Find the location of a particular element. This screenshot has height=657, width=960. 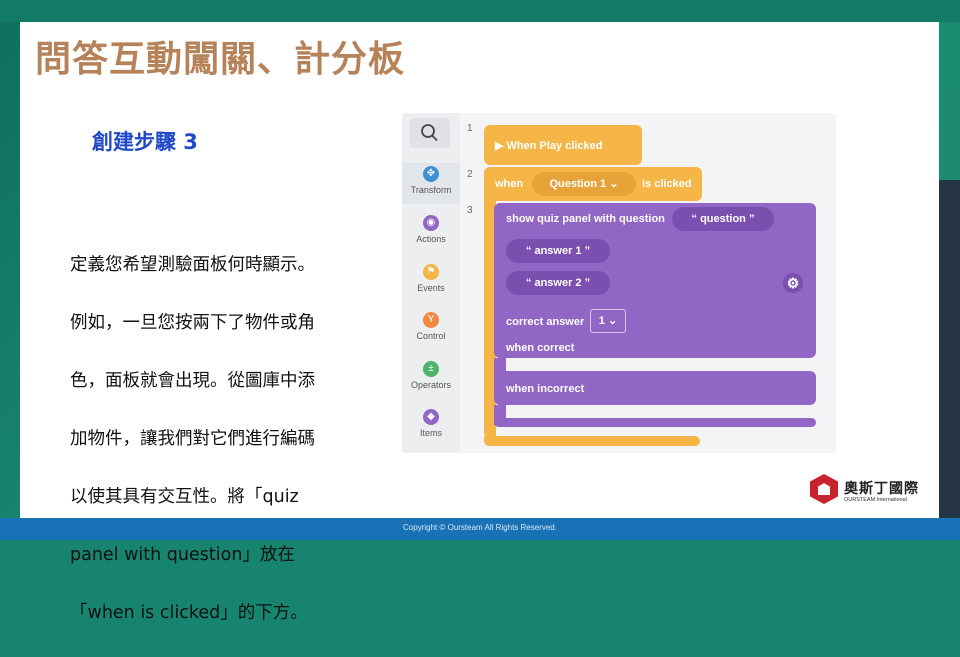

flag-icon: ⚑ is located at coordinates (431, 272).